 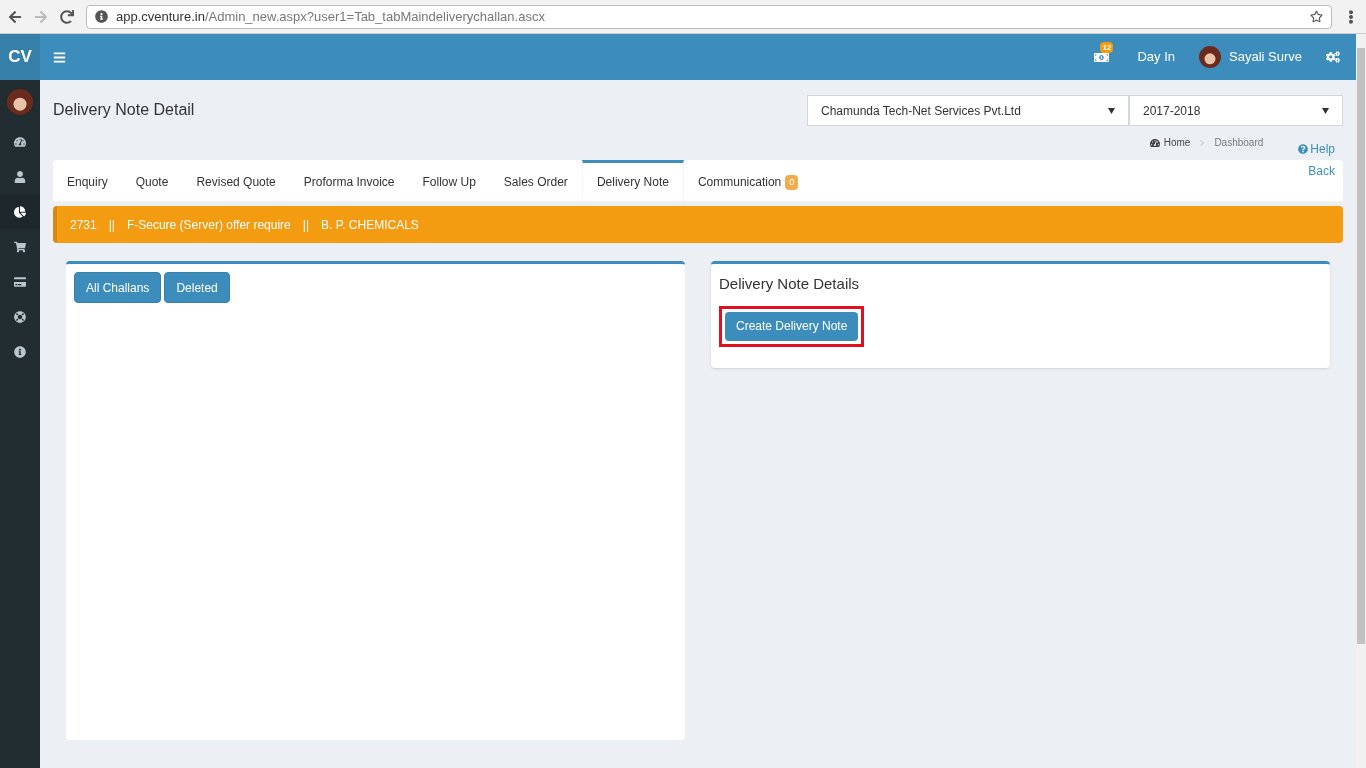 What do you see at coordinates (1333, 57) in the screenshot?
I see `settings-icon` at bounding box center [1333, 57].